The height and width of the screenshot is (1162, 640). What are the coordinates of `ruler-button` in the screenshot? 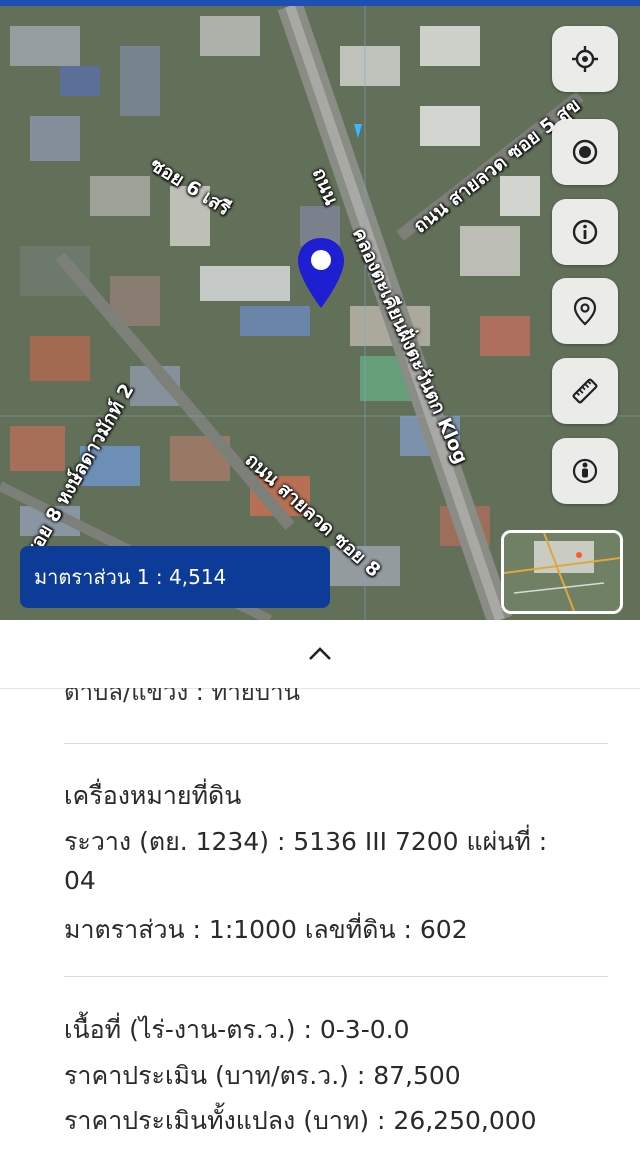 It's located at (585, 391).